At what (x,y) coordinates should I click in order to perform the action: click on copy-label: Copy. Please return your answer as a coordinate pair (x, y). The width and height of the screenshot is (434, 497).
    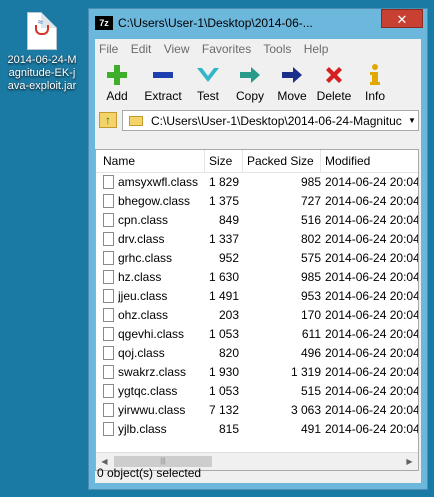
    Looking at the image, I should click on (249, 96).